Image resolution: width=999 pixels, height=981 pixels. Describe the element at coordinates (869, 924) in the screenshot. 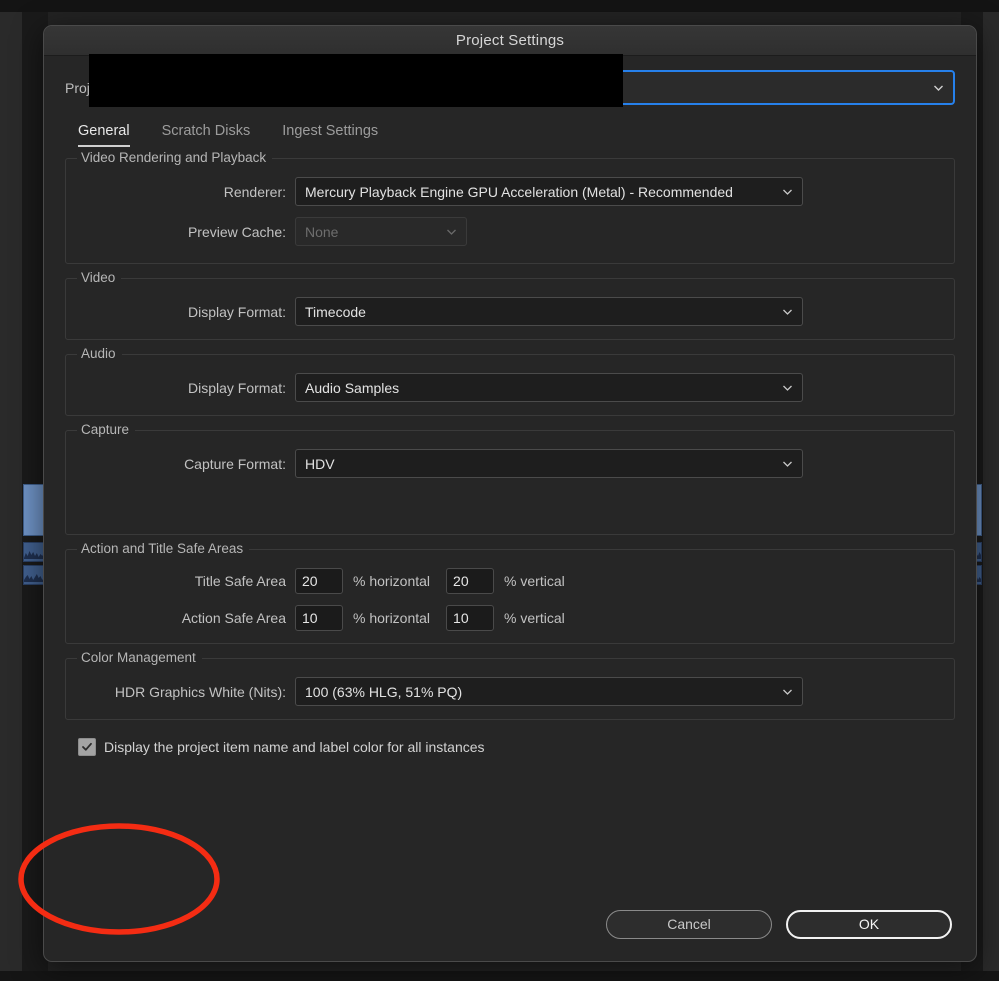

I see `ok-button: OK` at that location.